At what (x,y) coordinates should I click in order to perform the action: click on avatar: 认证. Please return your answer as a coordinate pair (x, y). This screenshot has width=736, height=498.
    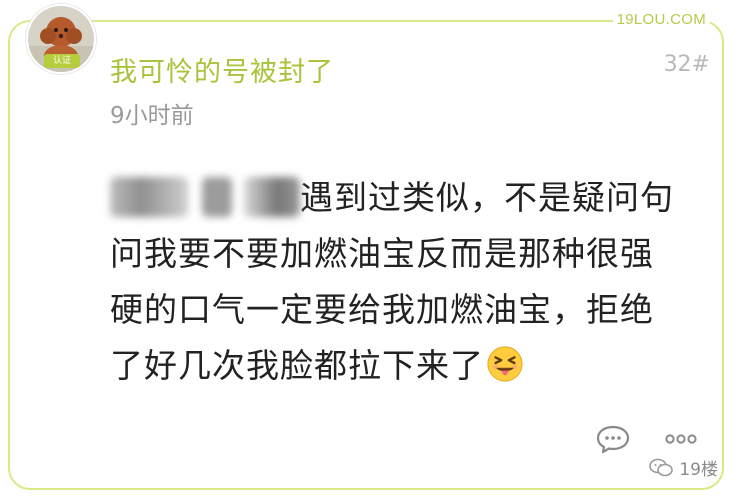
    Looking at the image, I should click on (61, 39).